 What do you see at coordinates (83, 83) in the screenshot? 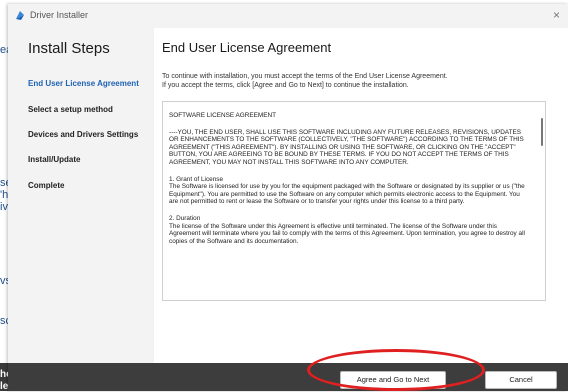
I see `step-end-user-license-agreement: End User License Agreement` at bounding box center [83, 83].